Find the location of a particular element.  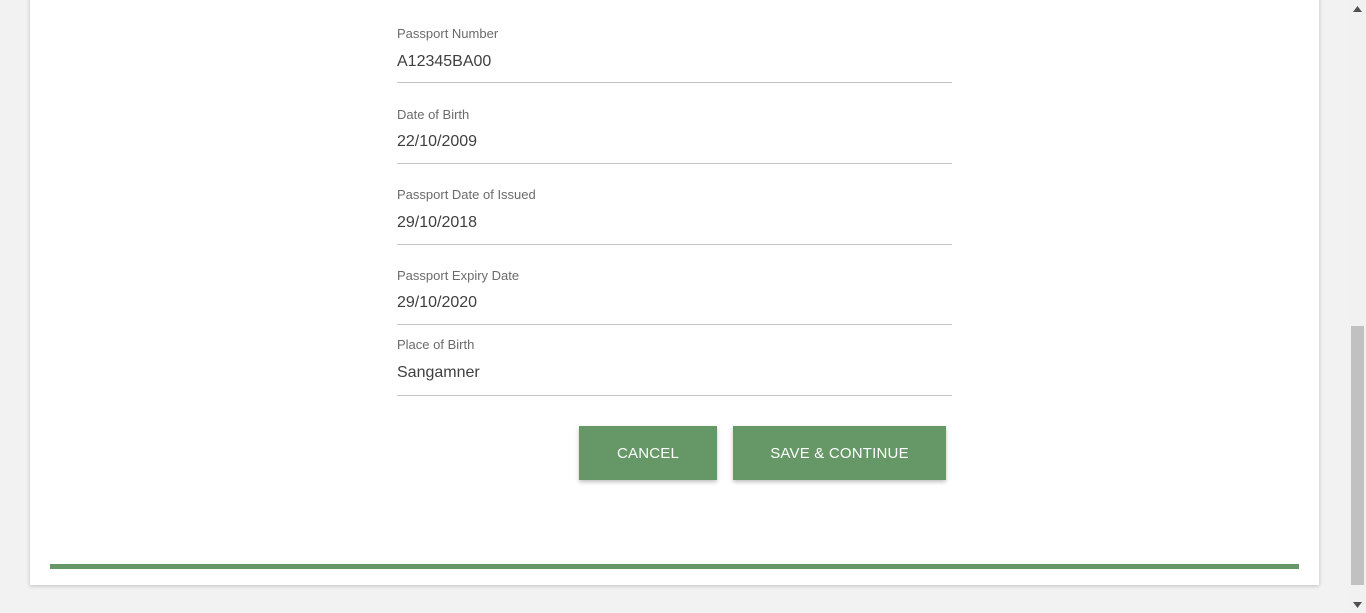

passport-expiry-date-label: Passport Expiry Date is located at coordinates (458, 275).